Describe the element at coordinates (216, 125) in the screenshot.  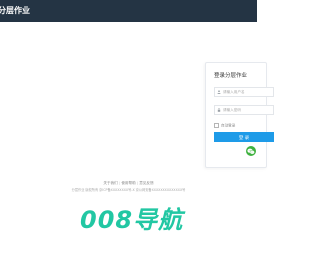
I see `remember-checkbox` at that location.